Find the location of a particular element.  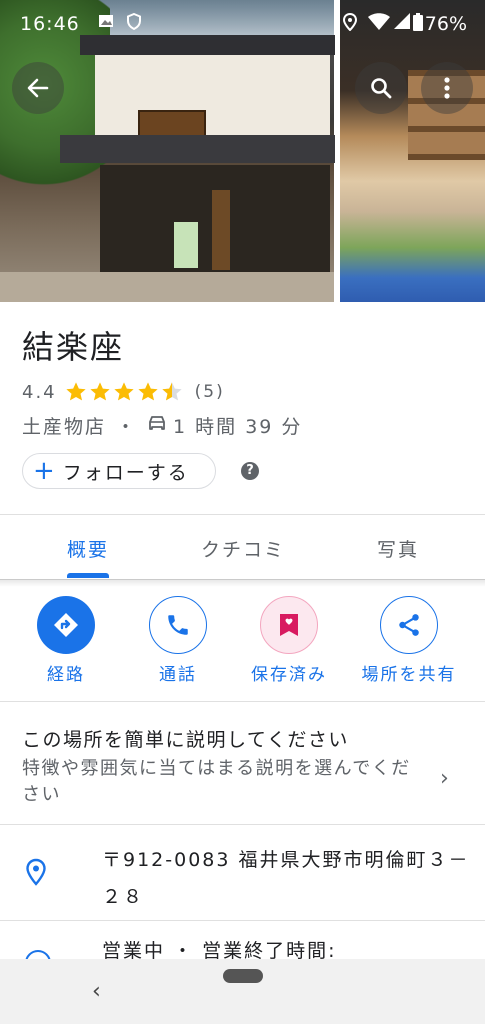

help-icon: ? is located at coordinates (250, 471).